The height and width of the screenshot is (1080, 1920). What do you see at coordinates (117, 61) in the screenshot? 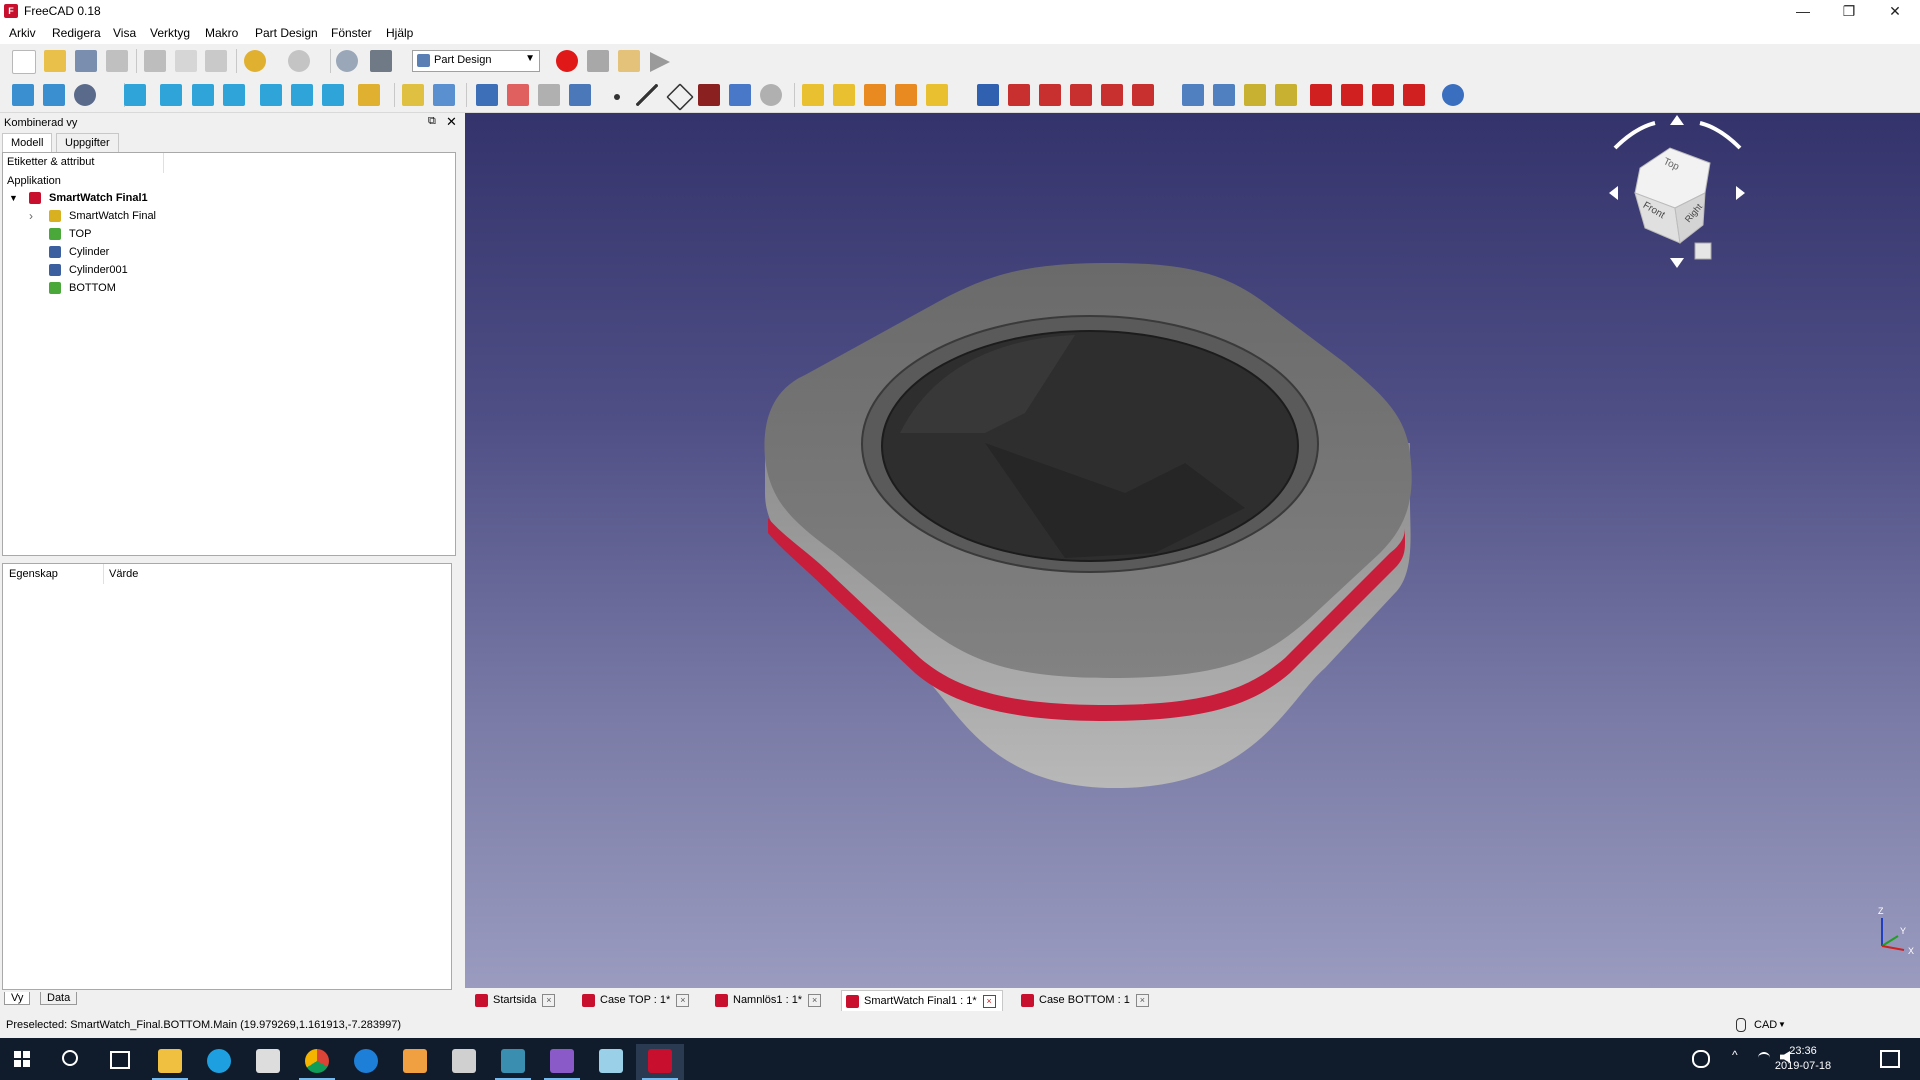
I see `print-icon` at bounding box center [117, 61].